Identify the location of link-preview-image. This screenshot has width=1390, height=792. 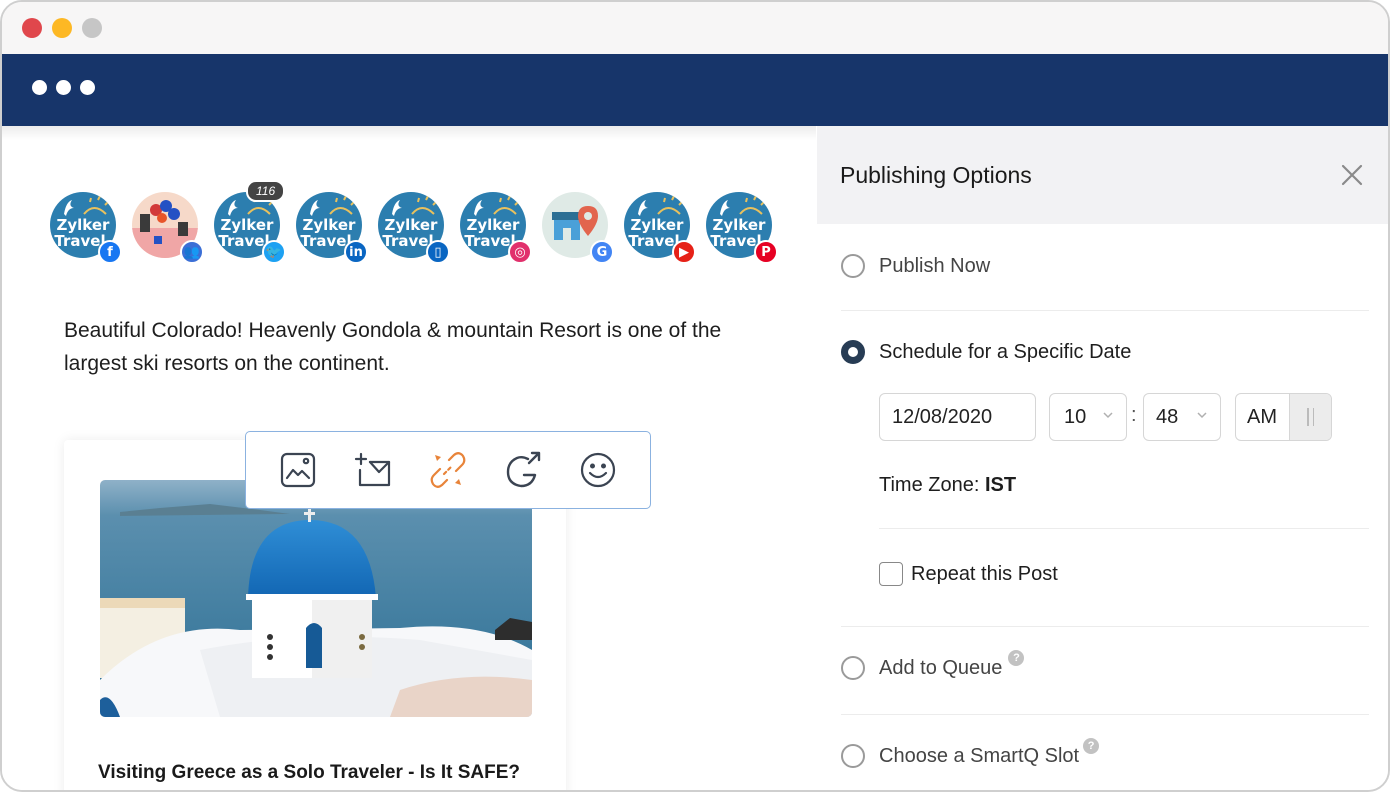
(316, 598).